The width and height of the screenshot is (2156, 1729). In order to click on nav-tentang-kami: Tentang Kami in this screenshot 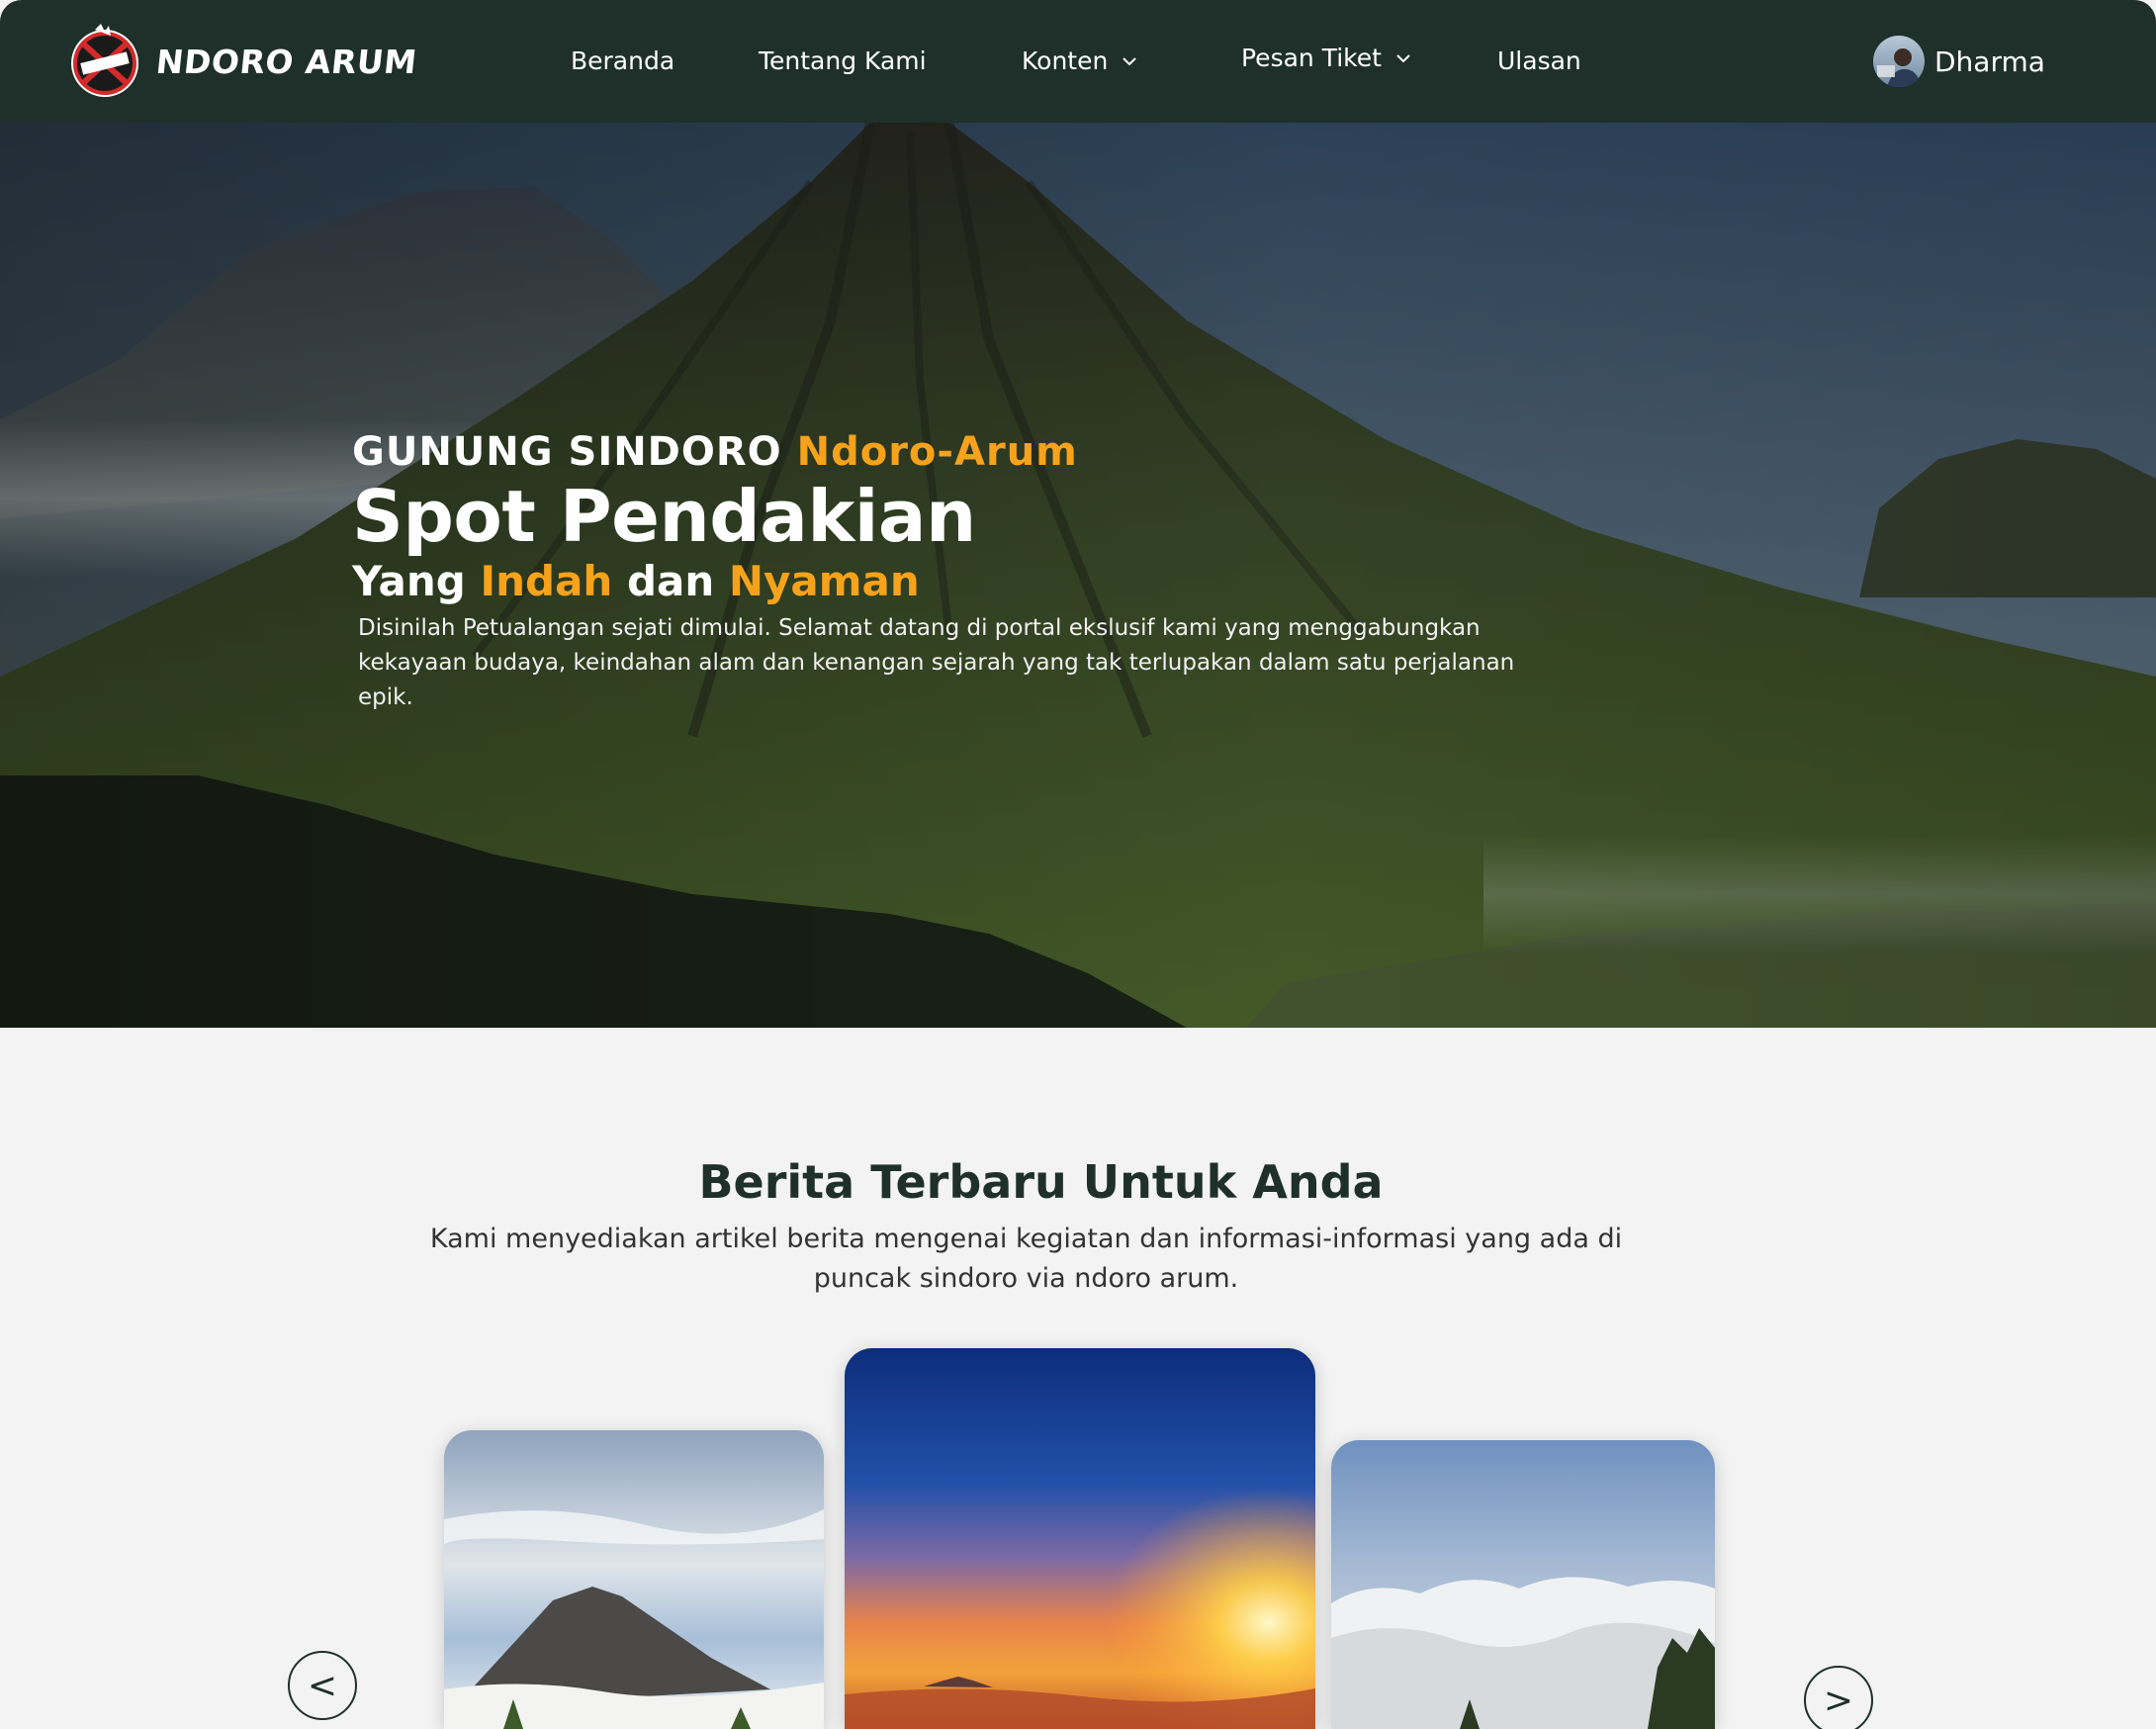, I will do `click(843, 61)`.